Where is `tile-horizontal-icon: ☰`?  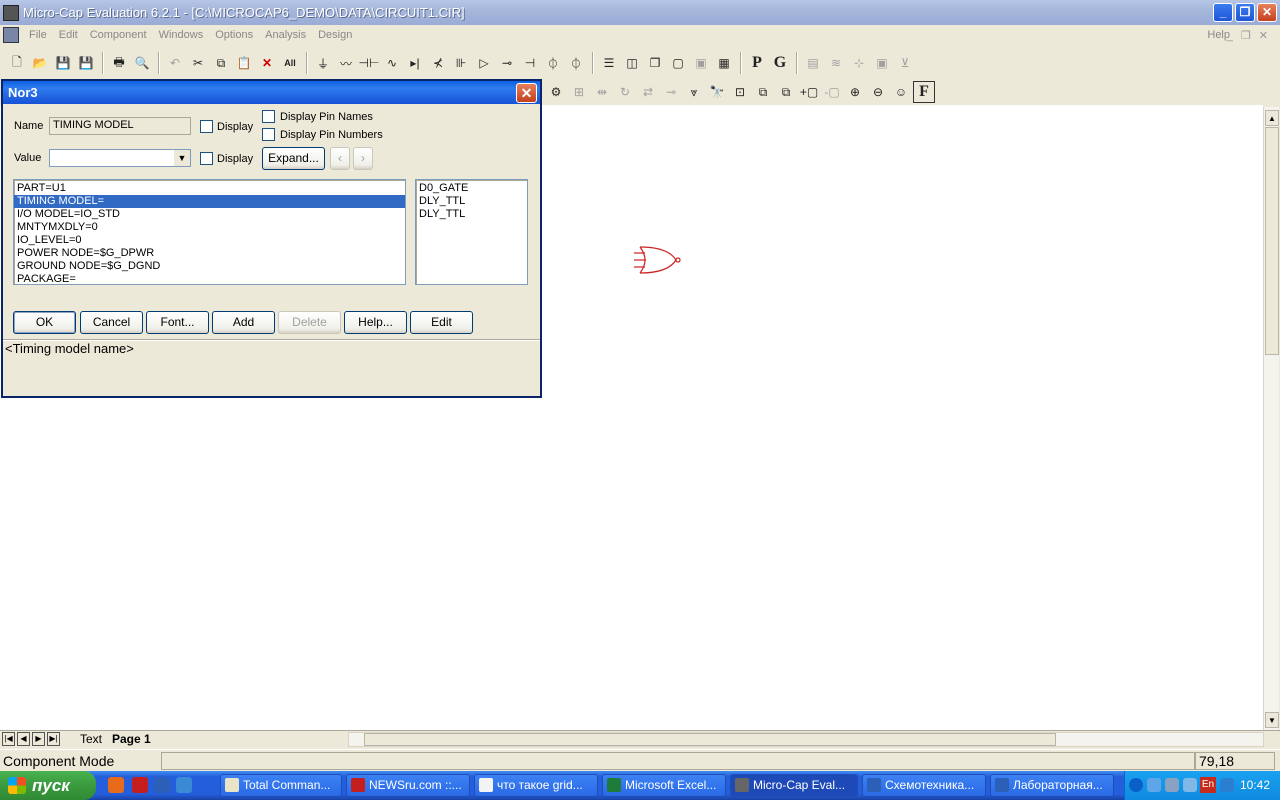
tile-horizontal-icon: ☰ is located at coordinates (609, 63).